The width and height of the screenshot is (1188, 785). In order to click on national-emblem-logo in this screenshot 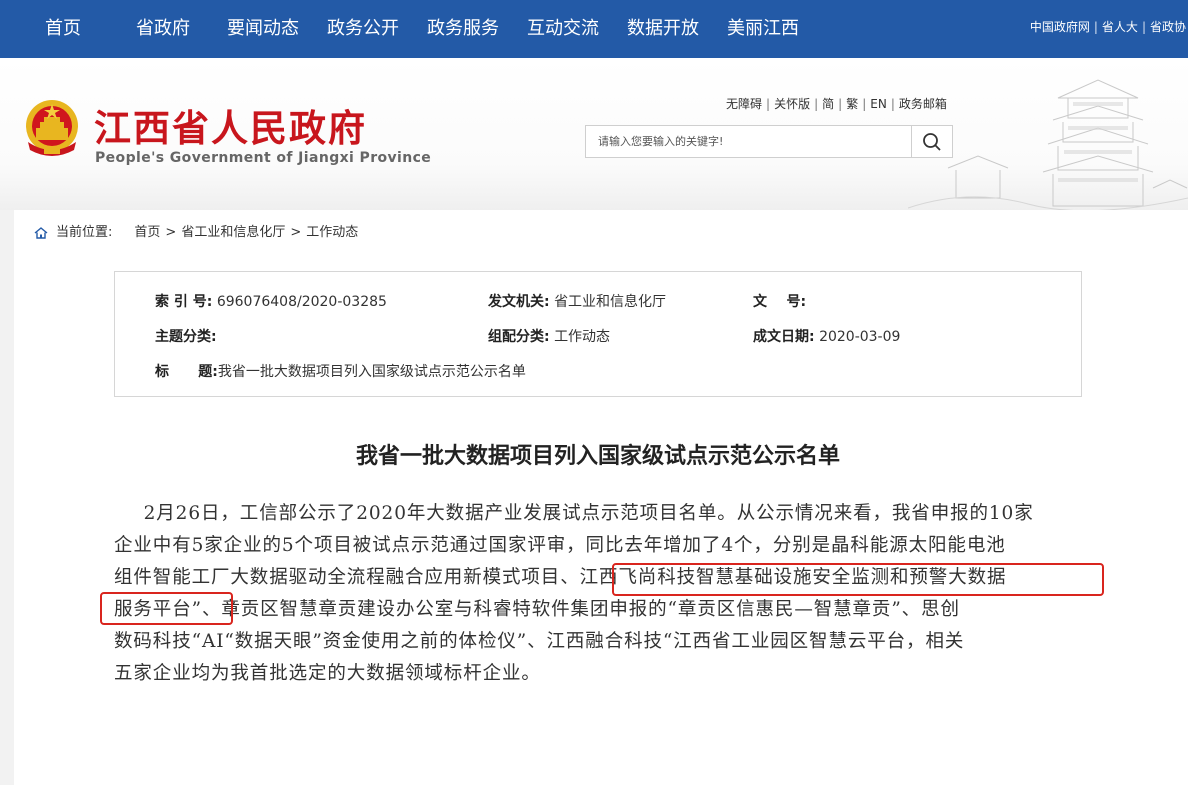, I will do `click(52, 128)`.